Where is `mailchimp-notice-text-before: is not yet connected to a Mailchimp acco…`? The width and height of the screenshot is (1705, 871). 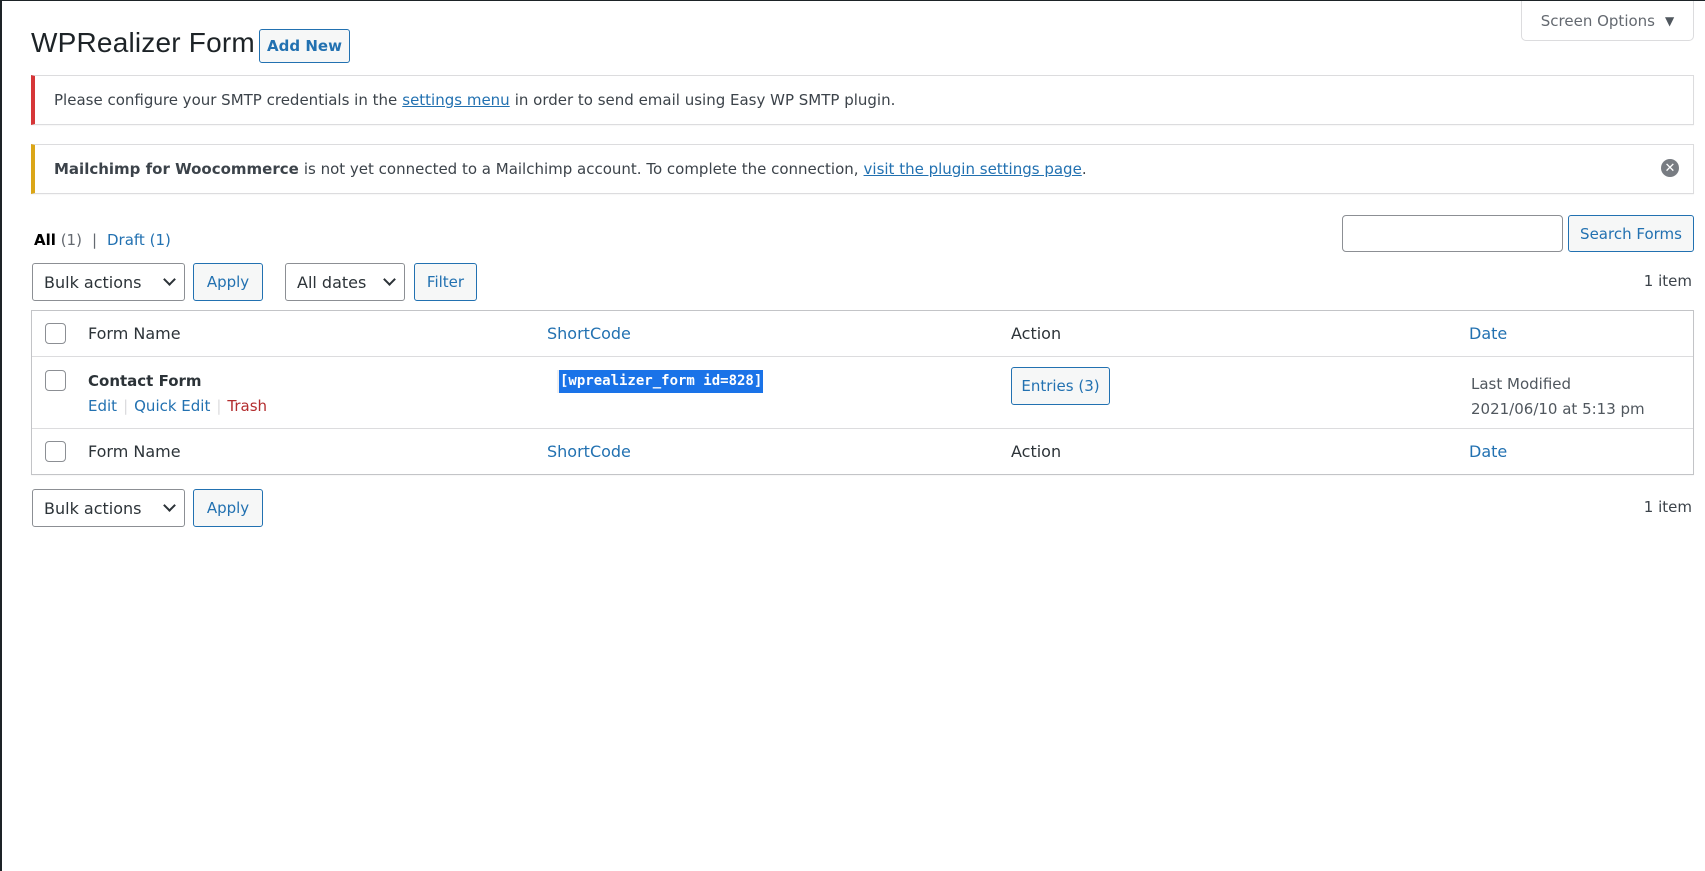 mailchimp-notice-text-before: is not yet connected to a Mailchimp acco… is located at coordinates (581, 169).